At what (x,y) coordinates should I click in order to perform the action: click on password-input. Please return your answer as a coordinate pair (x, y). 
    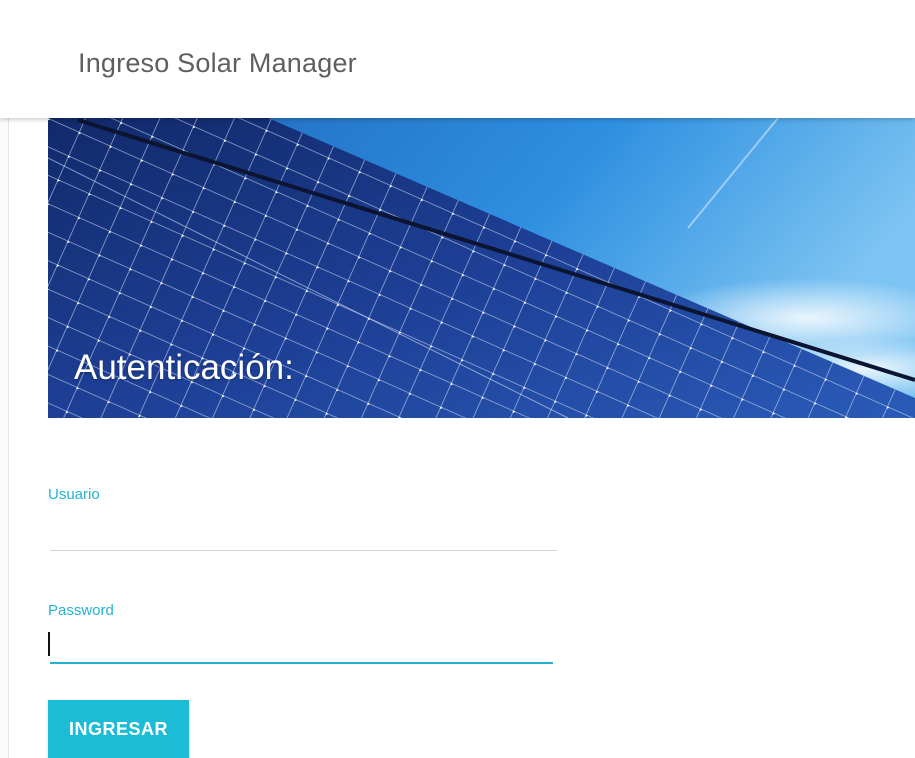
    Looking at the image, I should click on (302, 646).